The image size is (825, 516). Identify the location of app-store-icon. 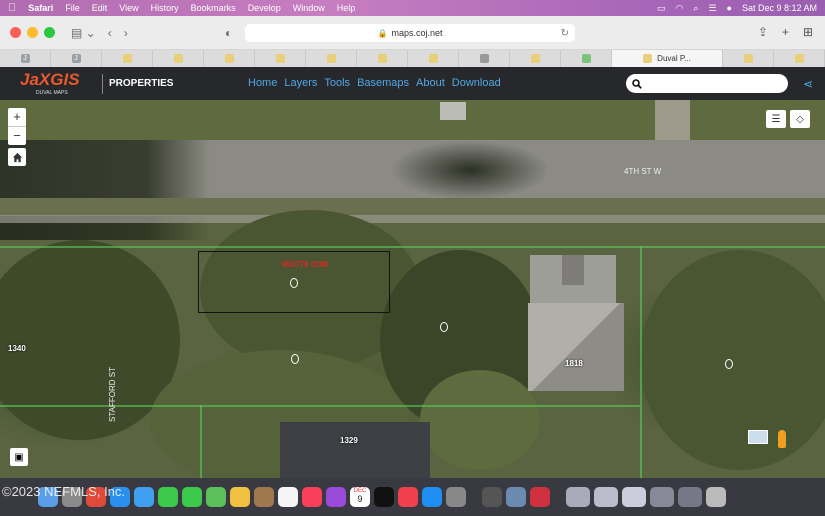
(432, 497).